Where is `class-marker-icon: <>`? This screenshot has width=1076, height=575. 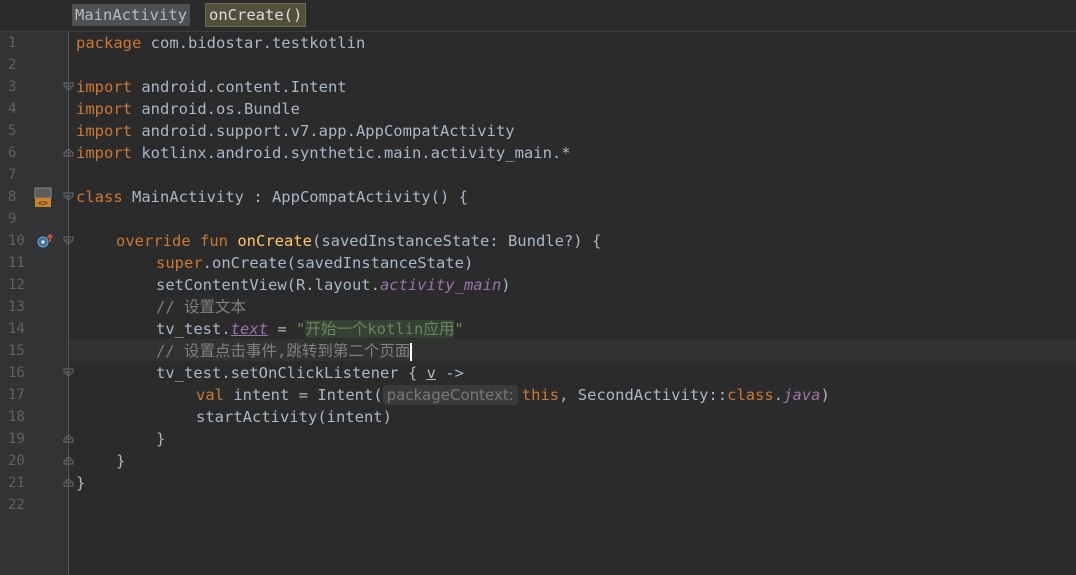
class-marker-icon: <> is located at coordinates (43, 199).